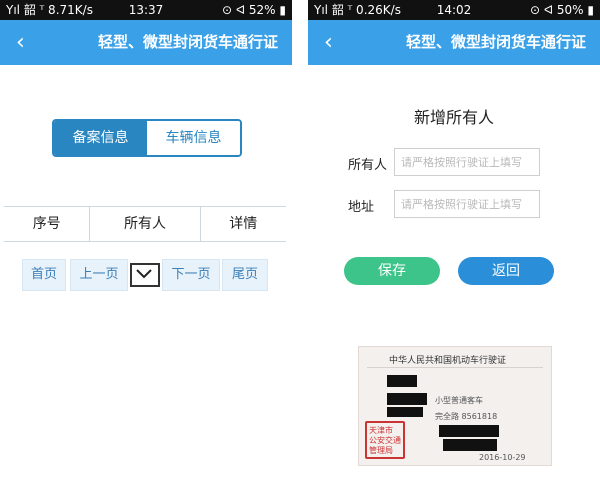 Image resolution: width=600 pixels, height=479 pixels. What do you see at coordinates (385, 440) in the screenshot?
I see `license-stamp: 天津市 公安交通 管理局` at bounding box center [385, 440].